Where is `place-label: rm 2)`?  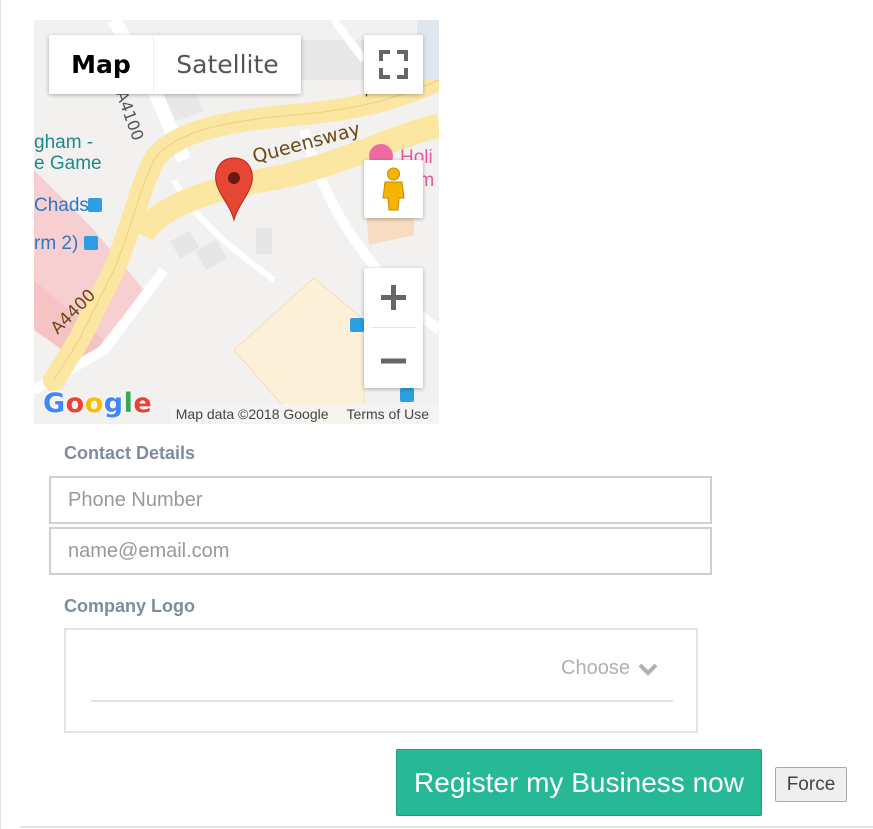
place-label: rm 2) is located at coordinates (56, 243).